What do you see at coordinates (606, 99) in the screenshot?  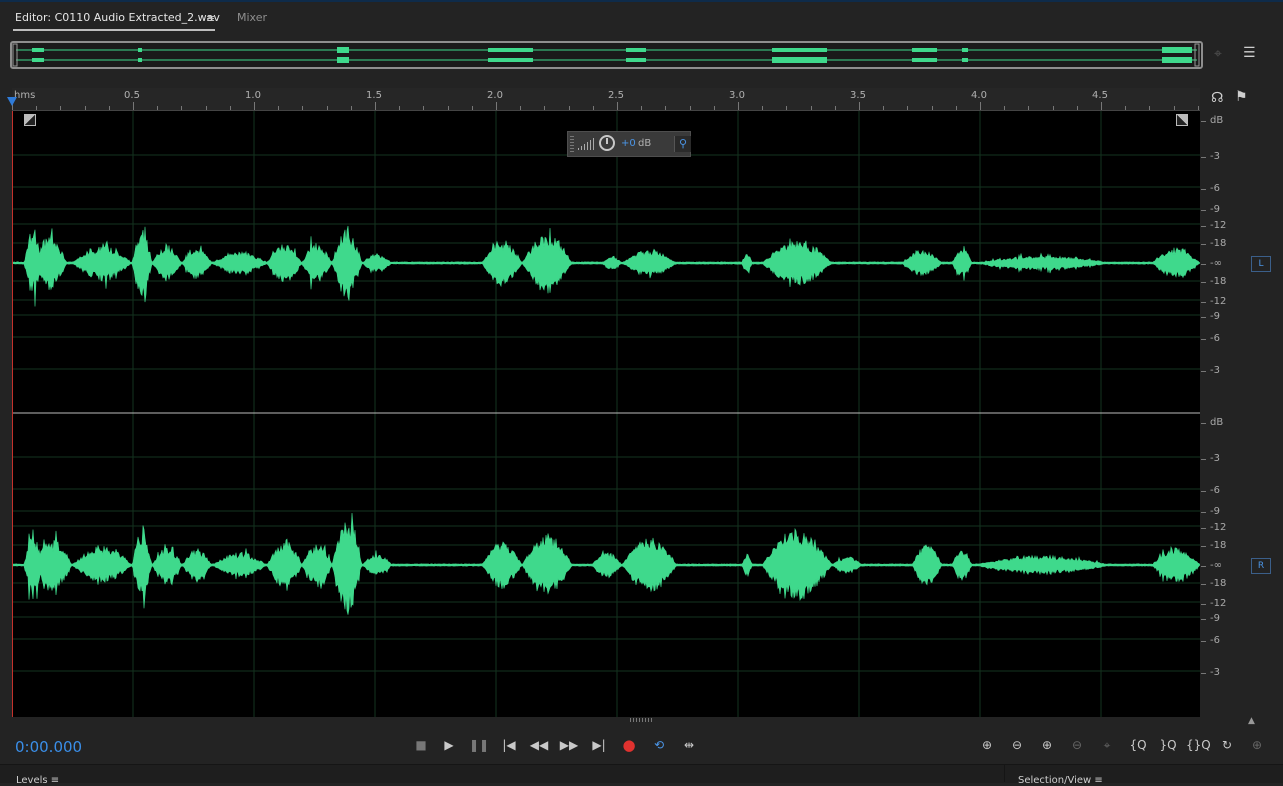 I see `time-ruler: hms 0.5 1.0 1.5 2.0 2.5 3.0 3.5 4.0 4.5` at bounding box center [606, 99].